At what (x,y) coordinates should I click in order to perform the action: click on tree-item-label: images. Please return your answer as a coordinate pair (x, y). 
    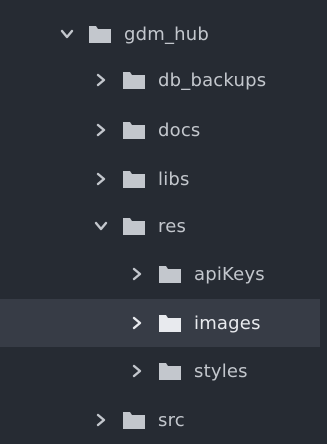
    Looking at the image, I should click on (227, 323).